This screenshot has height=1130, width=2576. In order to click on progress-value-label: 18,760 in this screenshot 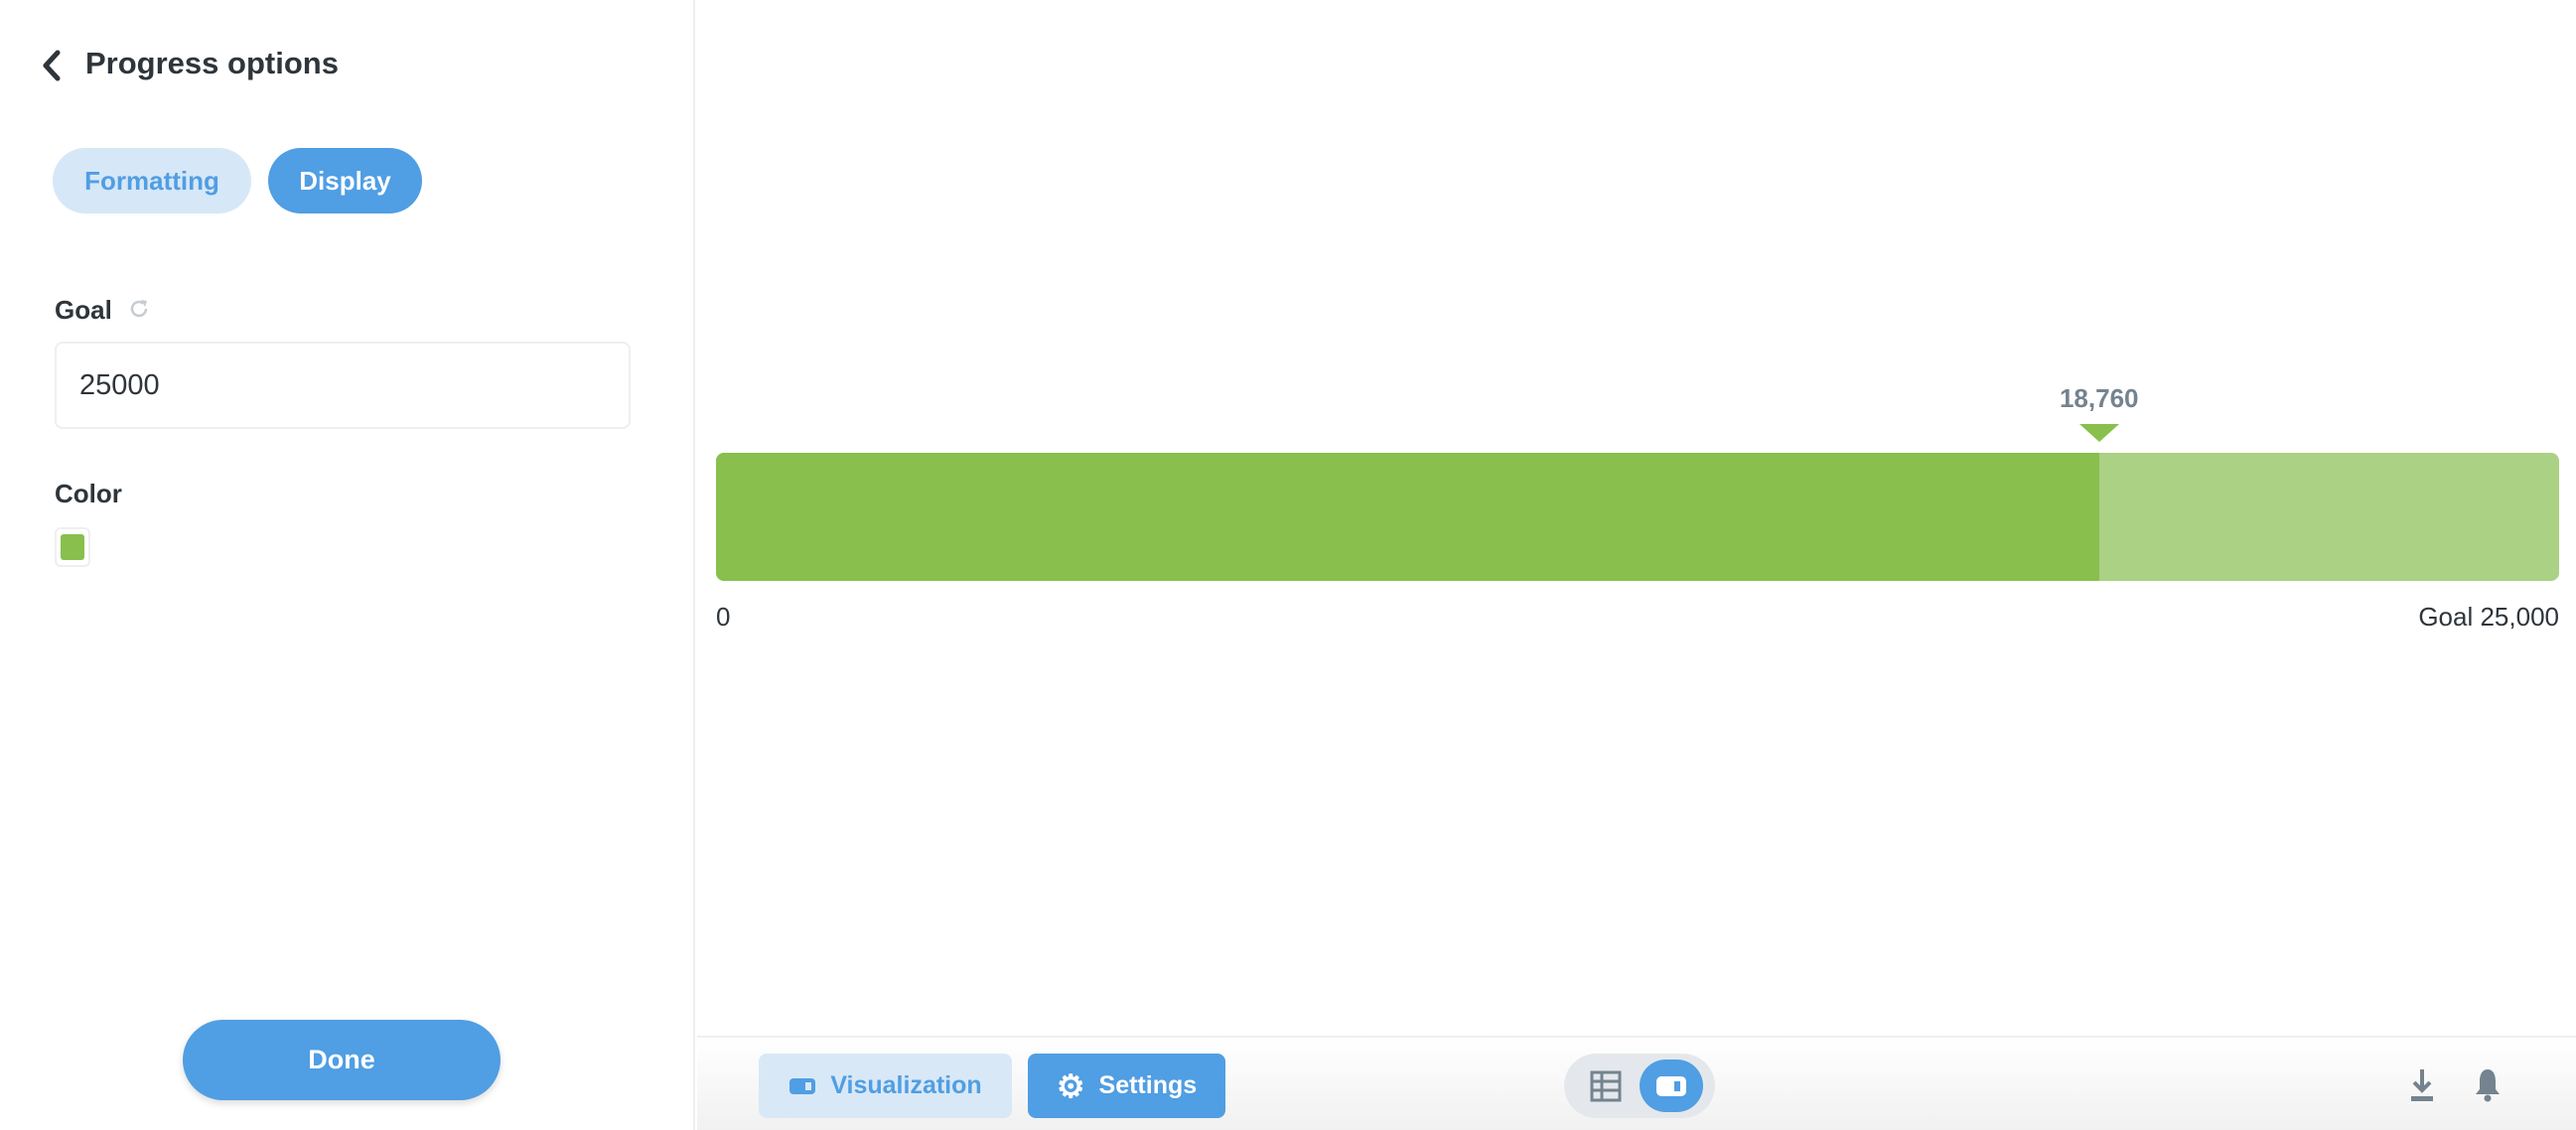, I will do `click(2099, 398)`.